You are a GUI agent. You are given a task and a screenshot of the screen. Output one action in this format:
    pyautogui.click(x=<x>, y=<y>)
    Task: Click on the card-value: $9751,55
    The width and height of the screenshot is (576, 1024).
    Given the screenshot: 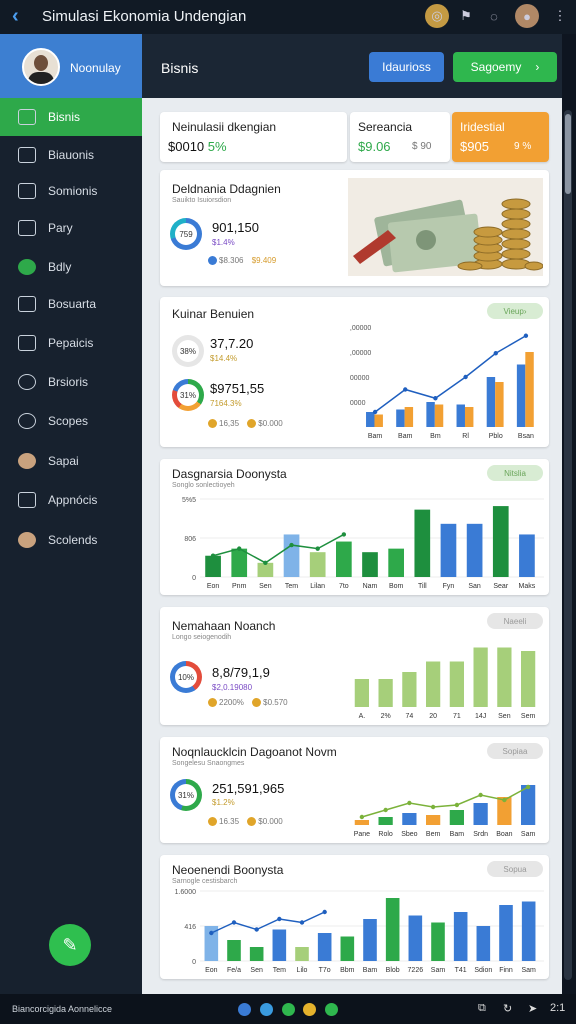 What is the action you would take?
    pyautogui.click(x=237, y=388)
    